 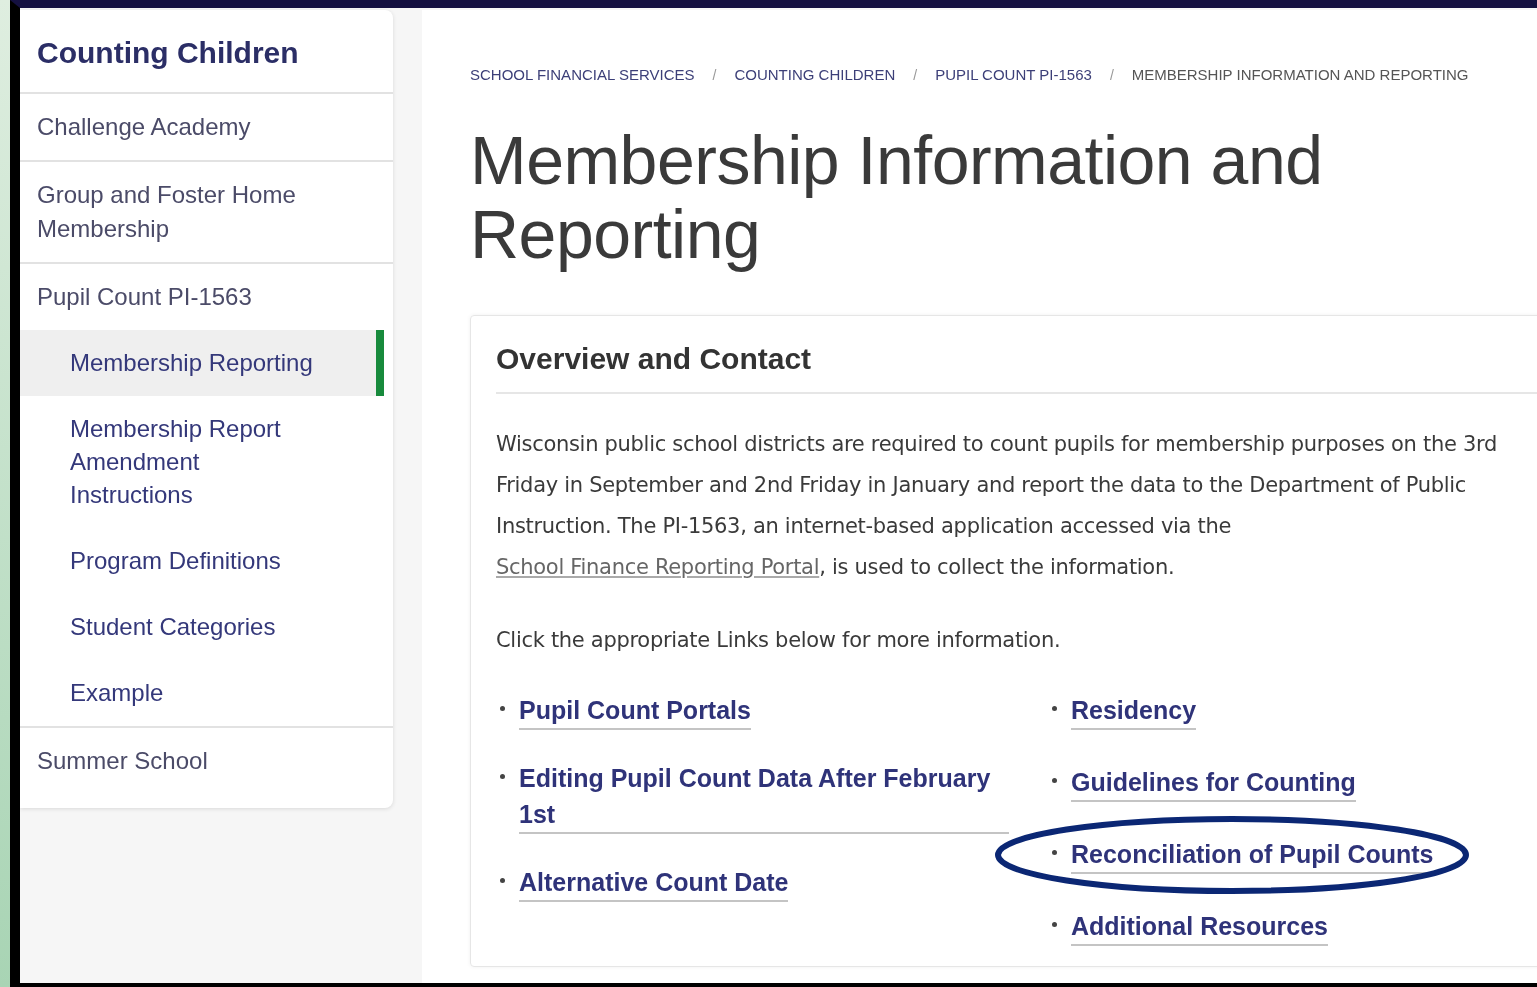 I want to click on resource-link: Residency, so click(x=1134, y=711).